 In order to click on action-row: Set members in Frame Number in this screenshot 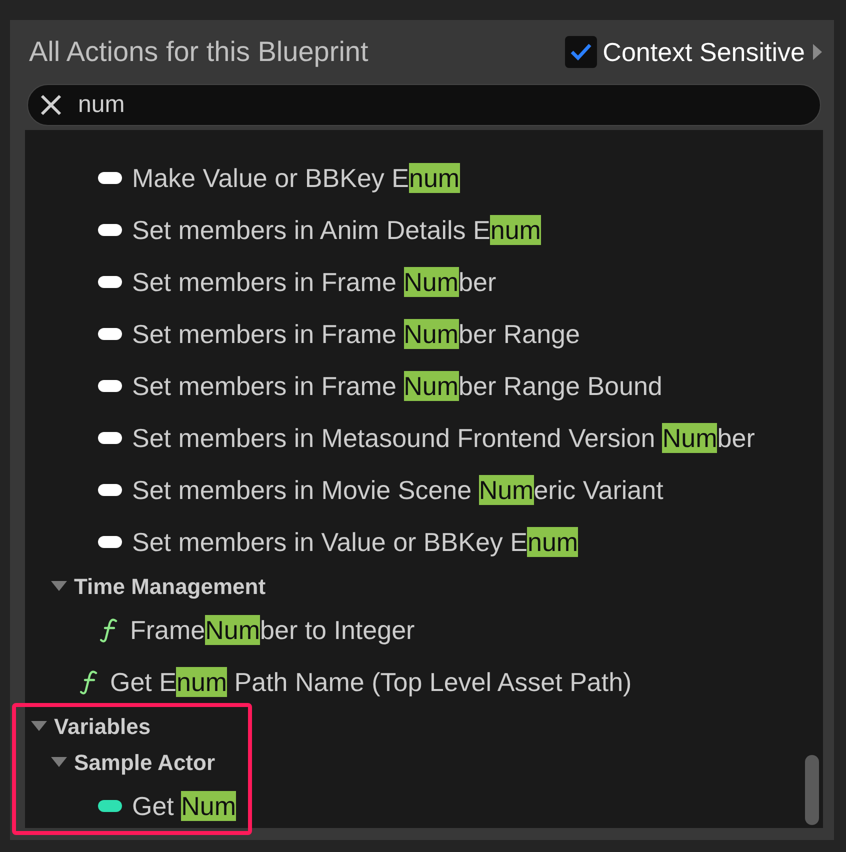, I will do `click(424, 282)`.